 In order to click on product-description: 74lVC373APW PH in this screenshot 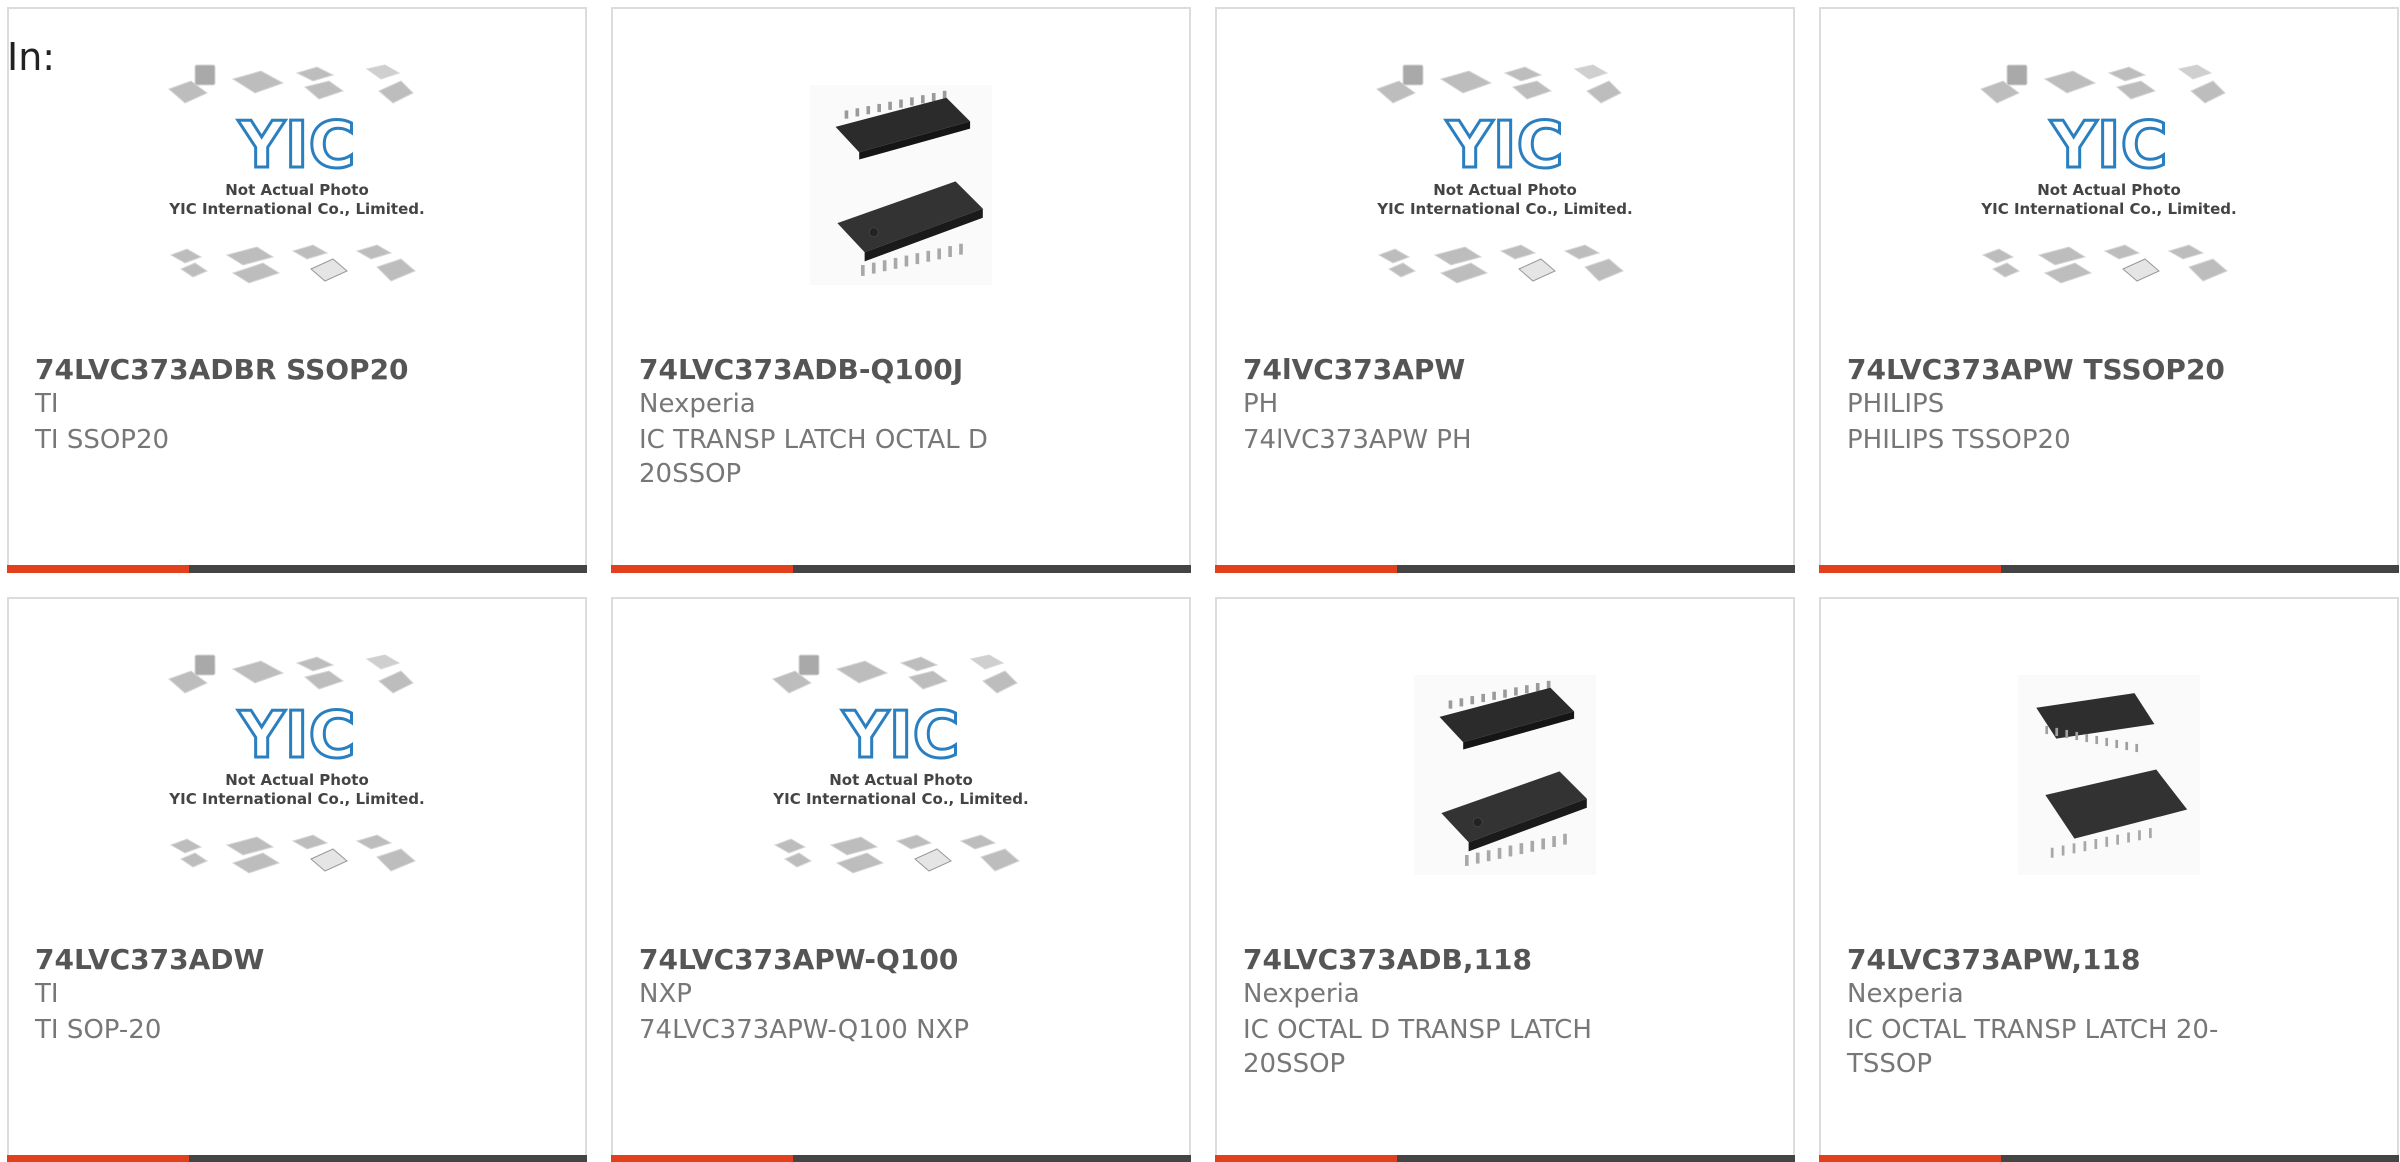, I will do `click(1357, 440)`.